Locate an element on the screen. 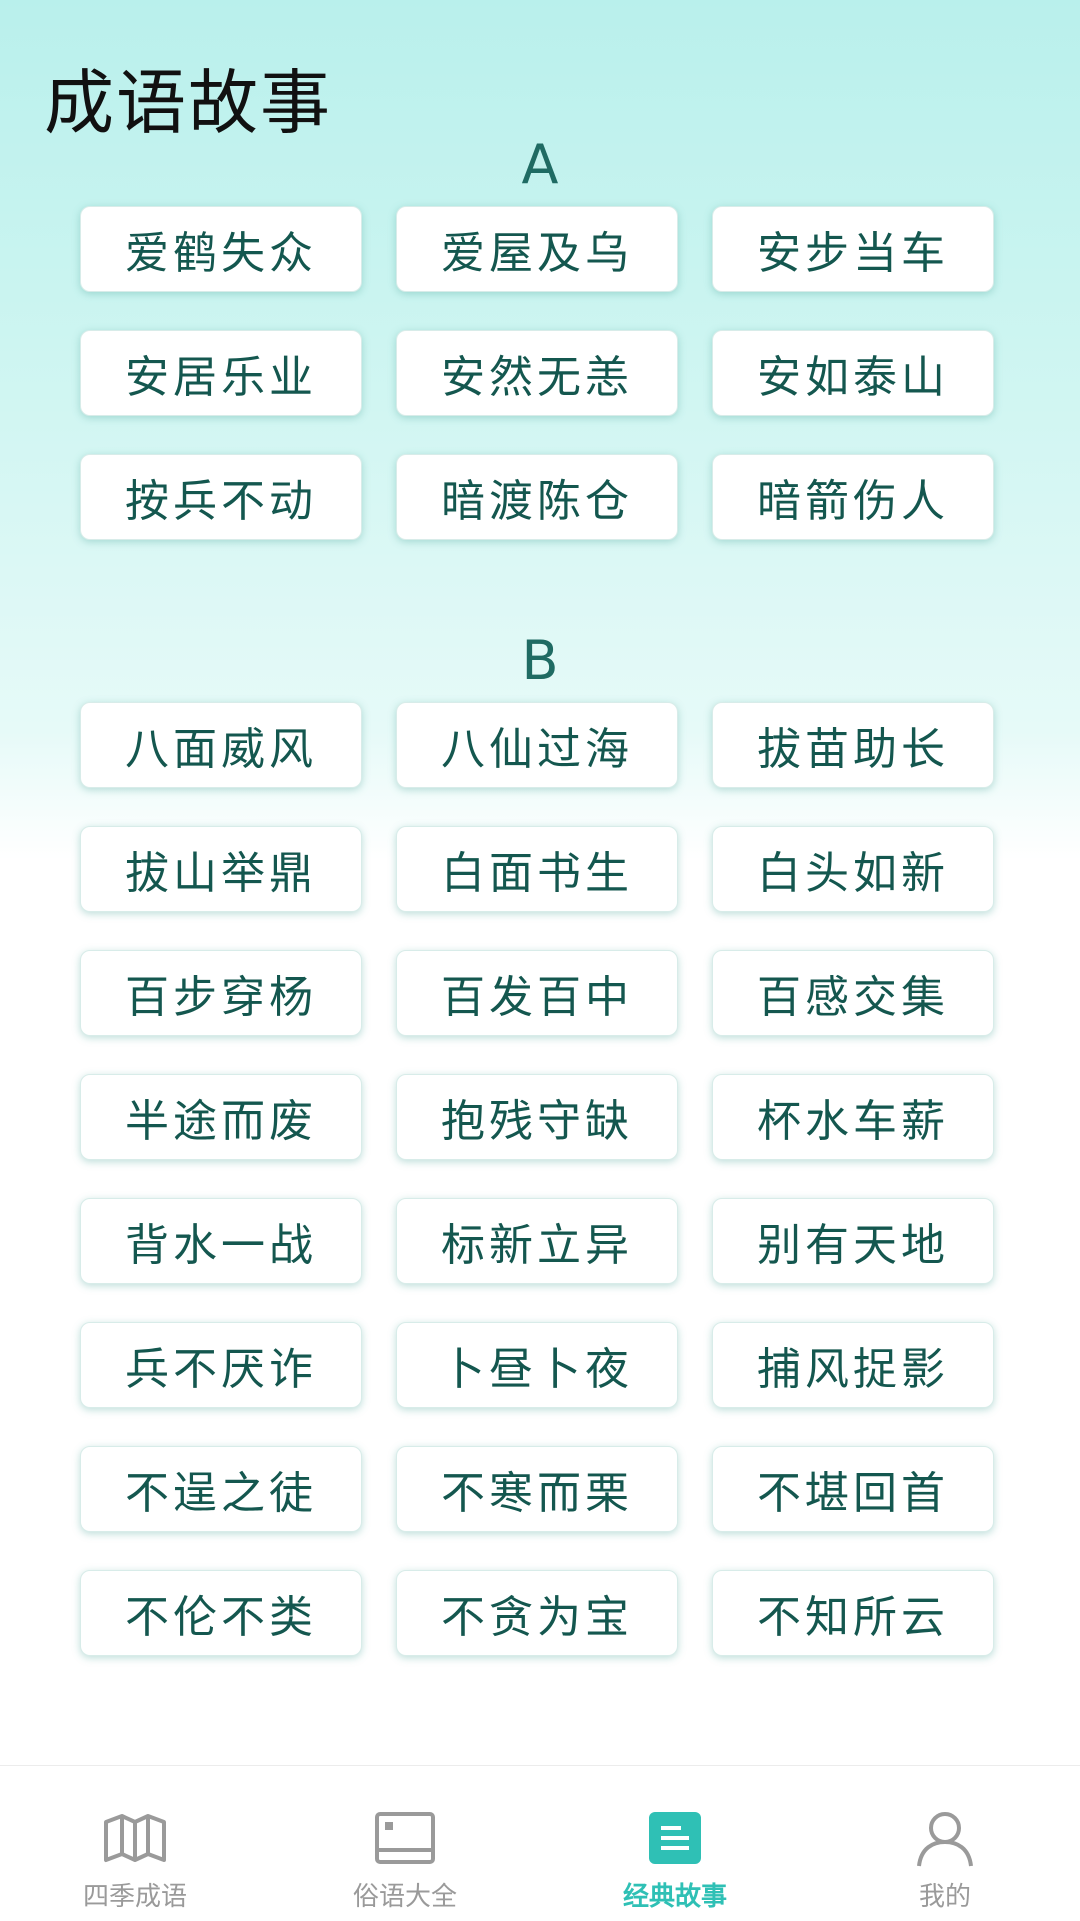 The image size is (1080, 1921). picture-frame-icon is located at coordinates (405, 1838).